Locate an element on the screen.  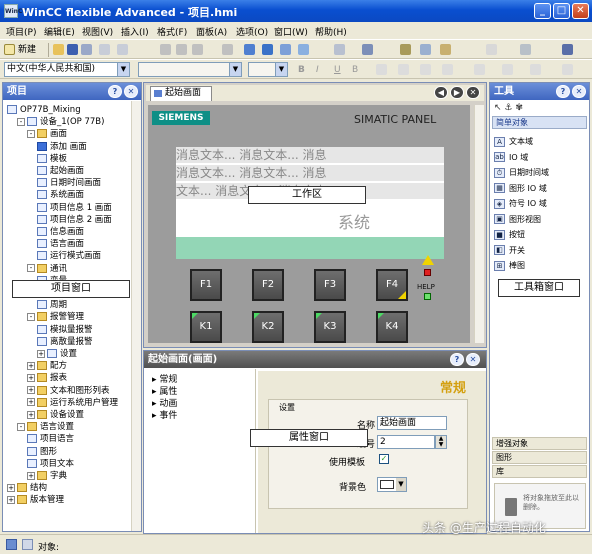
tab-start-screen: 起始画面 is located at coordinates (181, 93).